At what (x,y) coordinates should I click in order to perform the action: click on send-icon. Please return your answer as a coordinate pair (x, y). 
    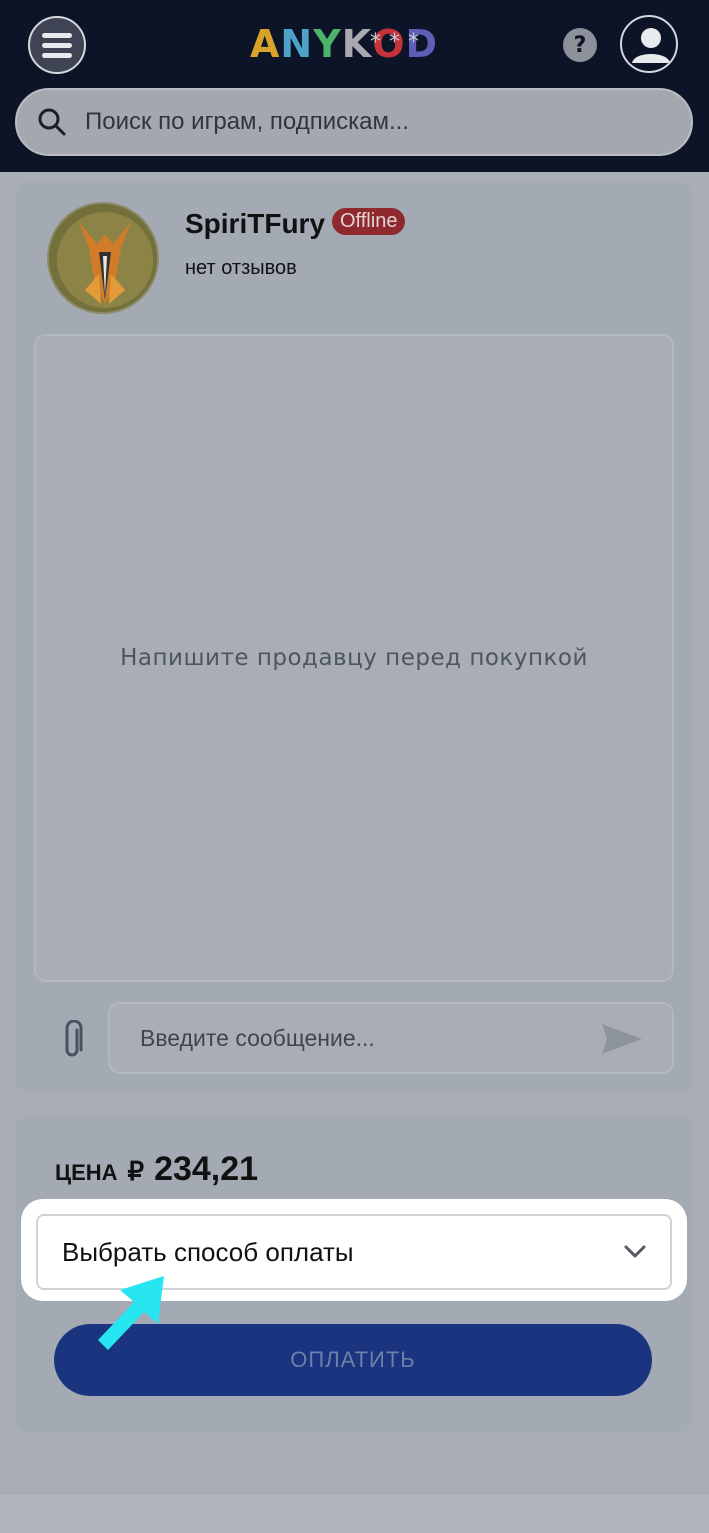
    Looking at the image, I should click on (622, 1039).